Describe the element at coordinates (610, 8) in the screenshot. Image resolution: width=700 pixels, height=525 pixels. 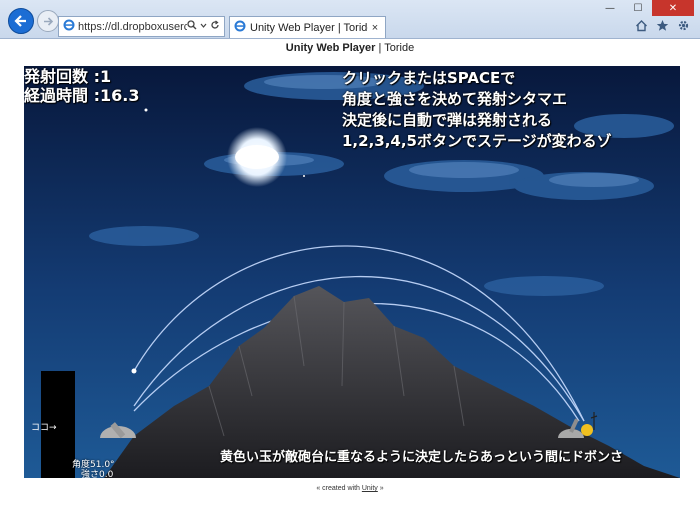
I see `minimize-button: —` at that location.